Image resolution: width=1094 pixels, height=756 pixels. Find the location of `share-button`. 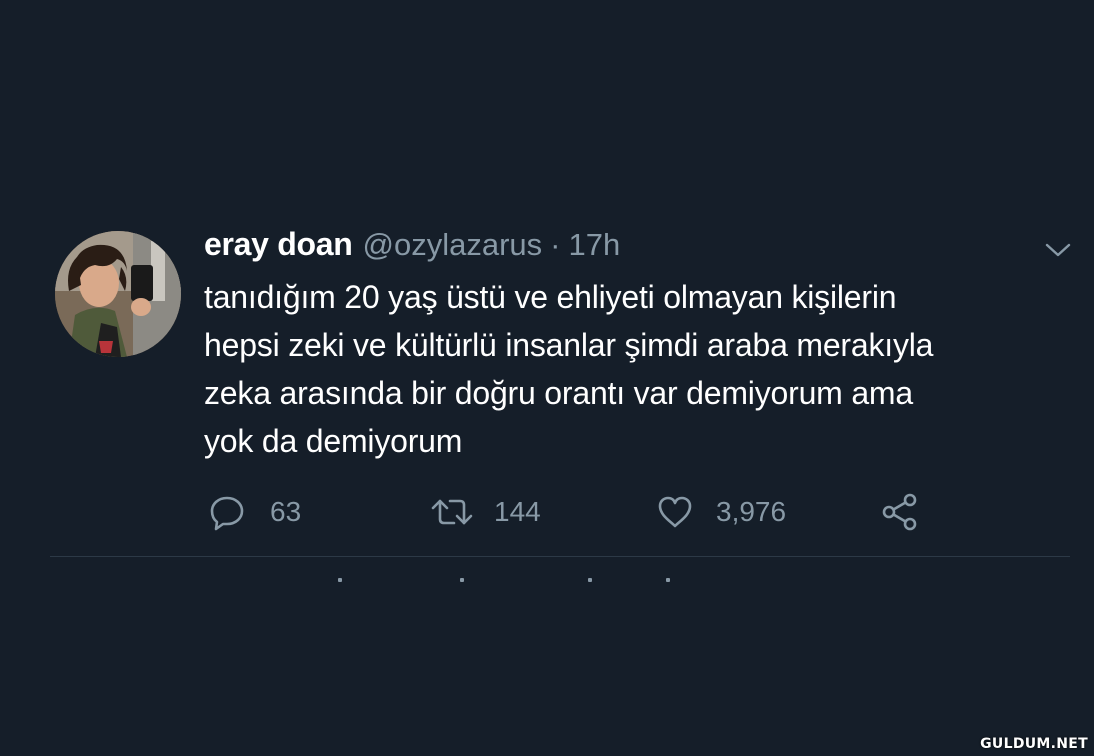

share-button is located at coordinates (900, 512).